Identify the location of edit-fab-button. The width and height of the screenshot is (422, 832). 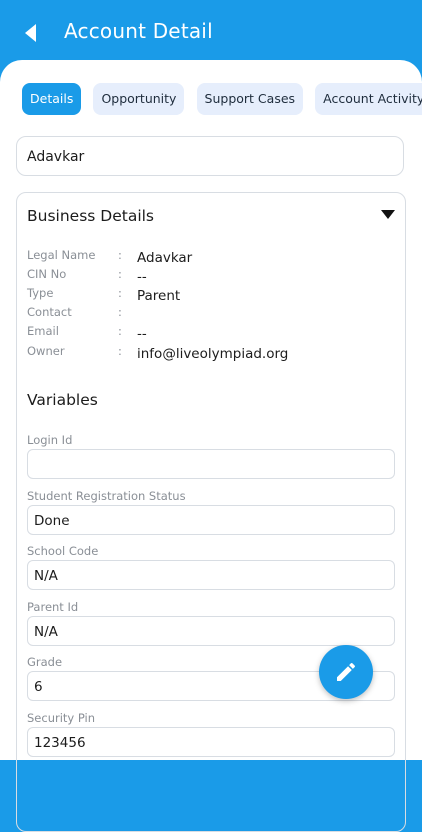
(346, 672).